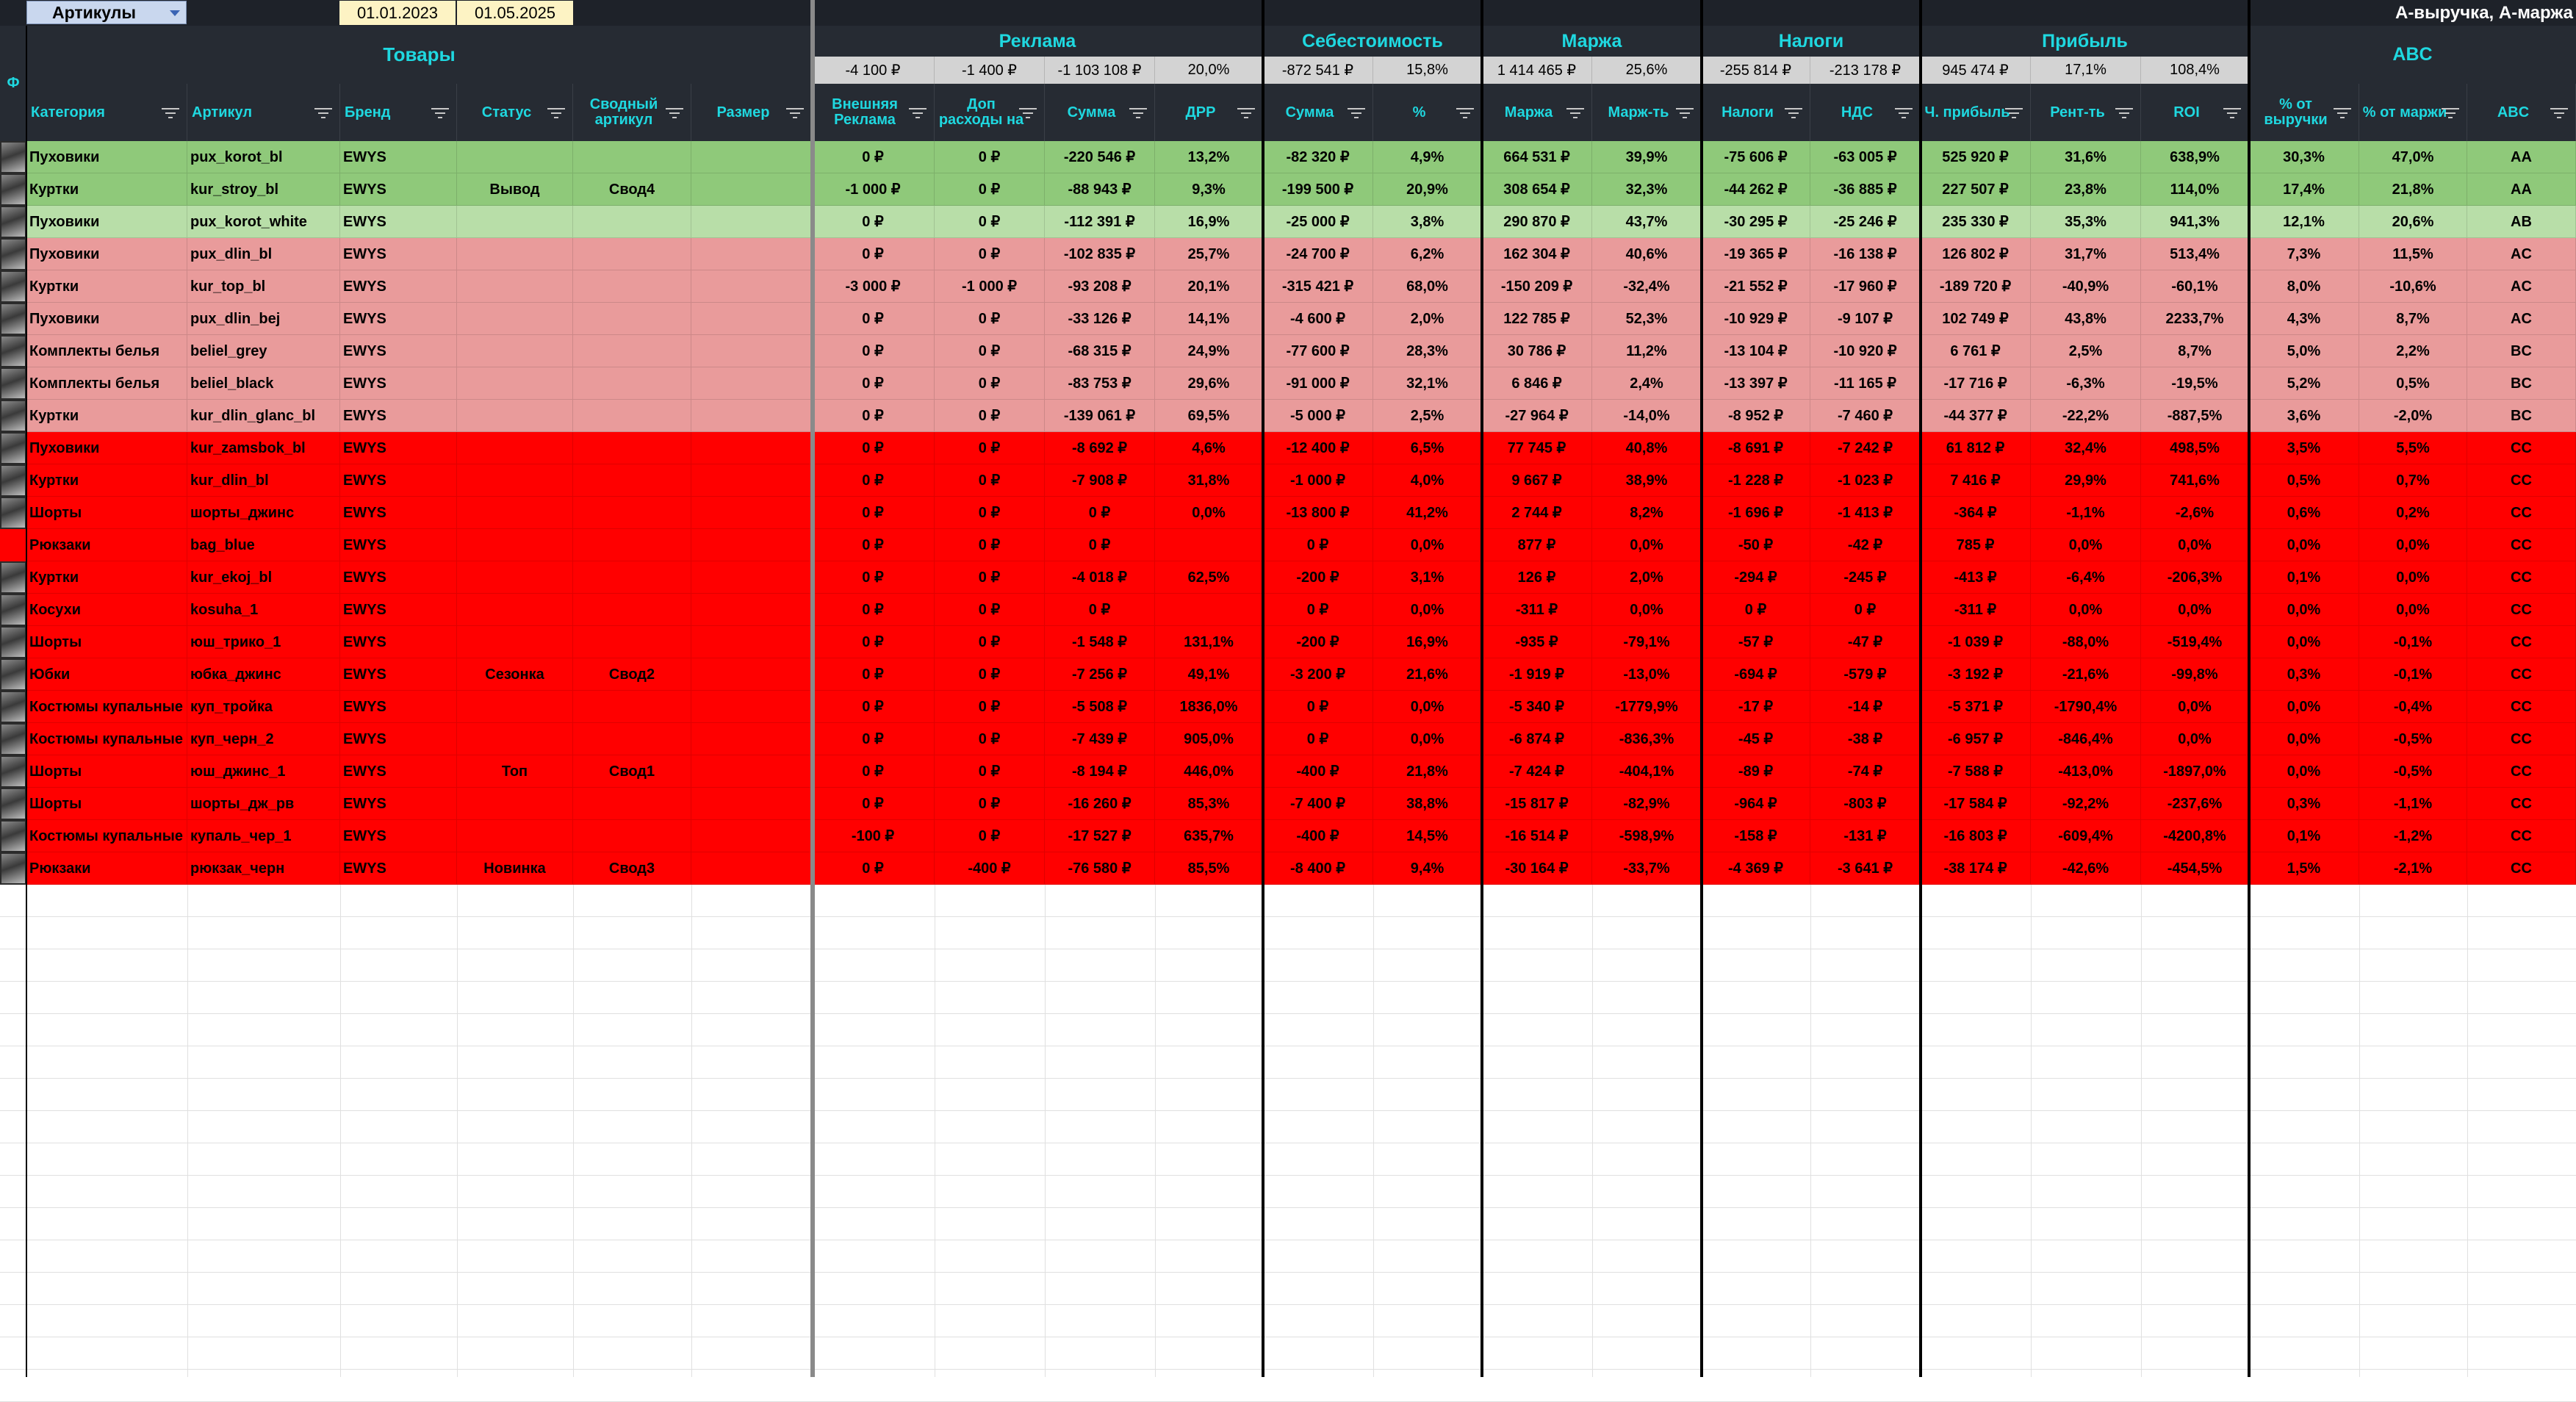 The width and height of the screenshot is (2576, 1402). Describe the element at coordinates (1318, 739) in the screenshot. I see `cell-cost-sum: 0 ₽` at that location.